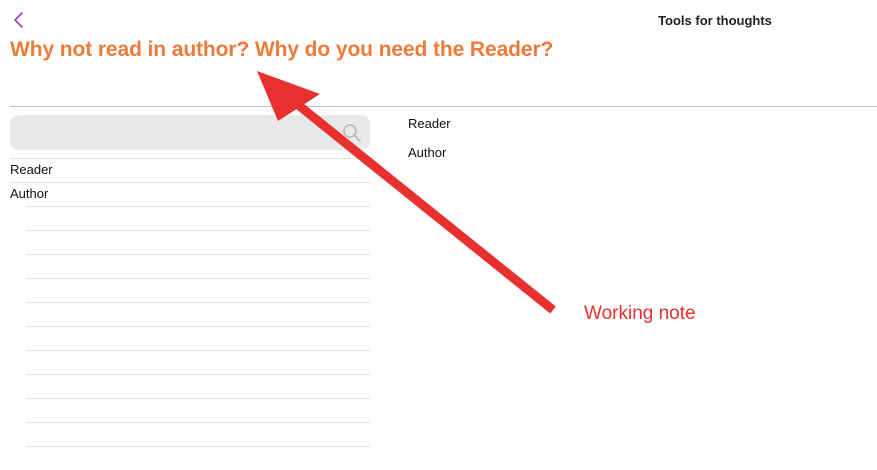 Image resolution: width=877 pixels, height=470 pixels. I want to click on list-item-label: Author, so click(29, 193).